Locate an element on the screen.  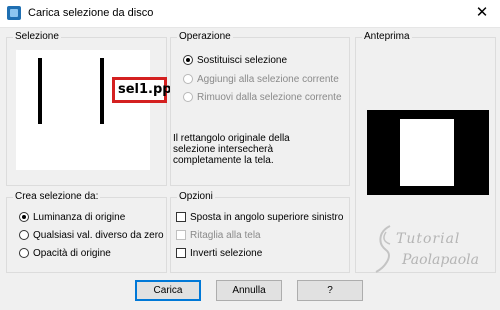
radio-label: Rimuovi dalla selezione corrente is located at coordinates (269, 97).